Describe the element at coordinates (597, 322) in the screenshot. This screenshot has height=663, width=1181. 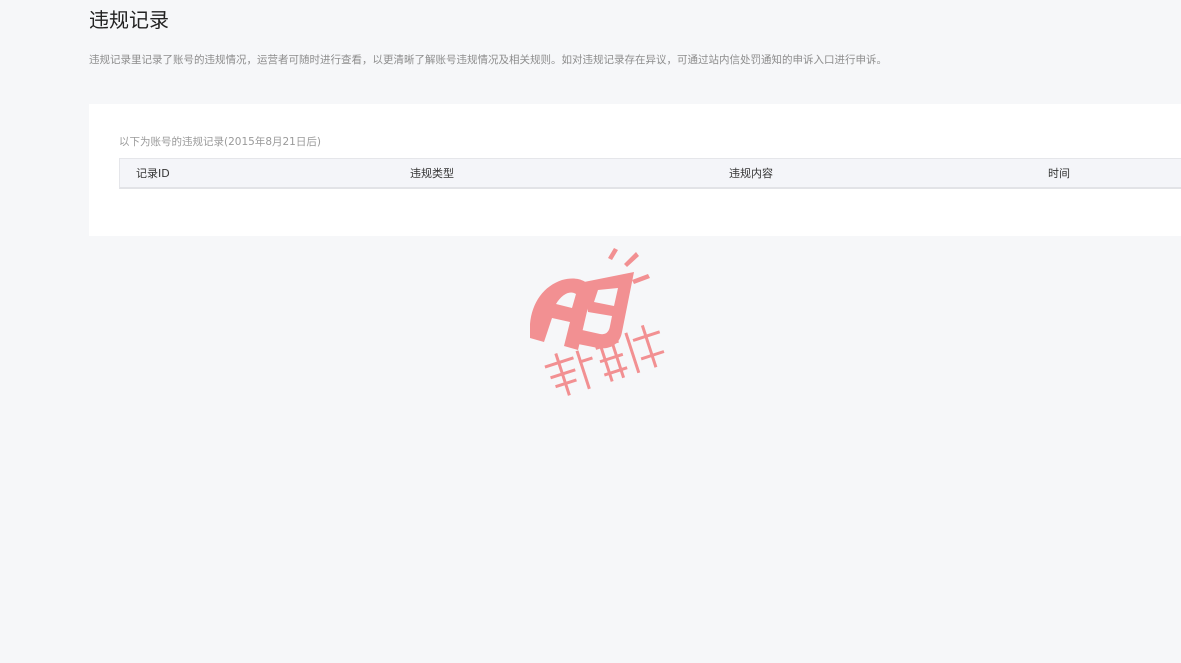
I see `a5-media-watermark-logo` at that location.